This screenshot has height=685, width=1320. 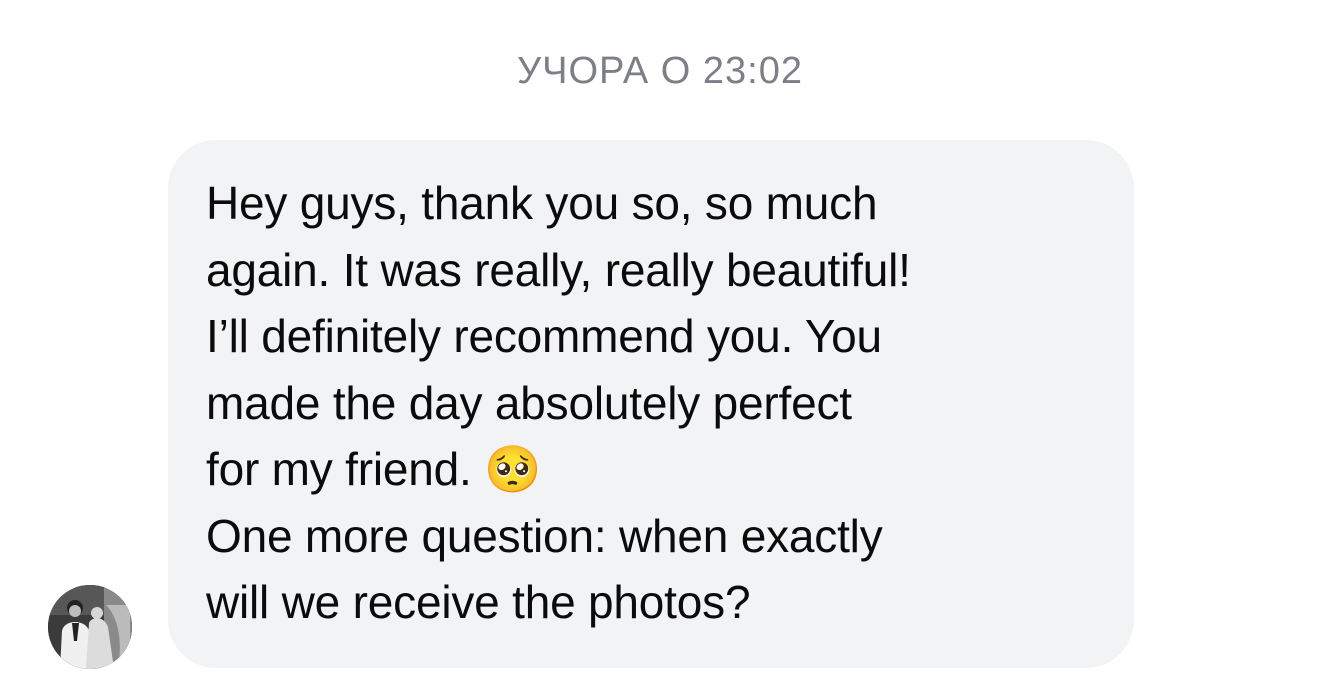 I want to click on profile-photo-avatar-icon, so click(x=90, y=627).